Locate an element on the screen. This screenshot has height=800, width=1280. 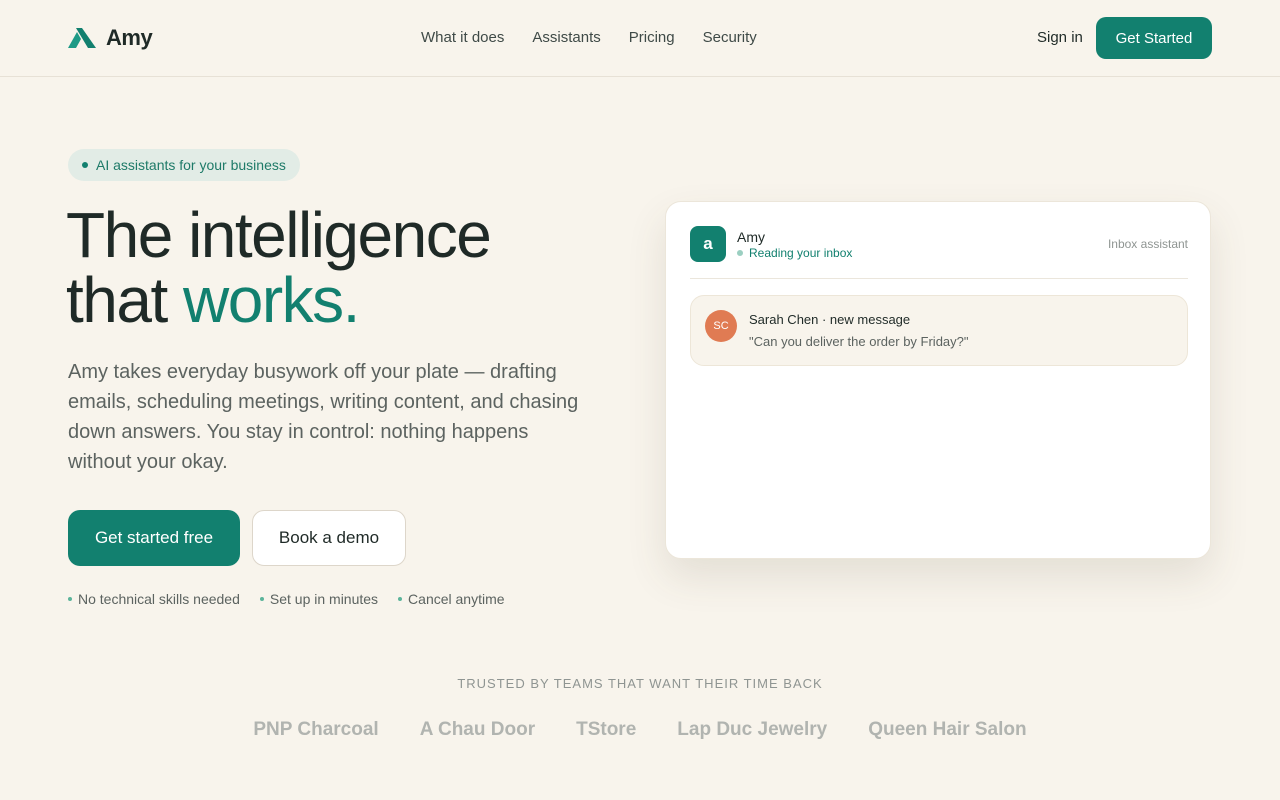
customer-logo-queen-hair-salon: Queen Hair Salon is located at coordinates (947, 729).